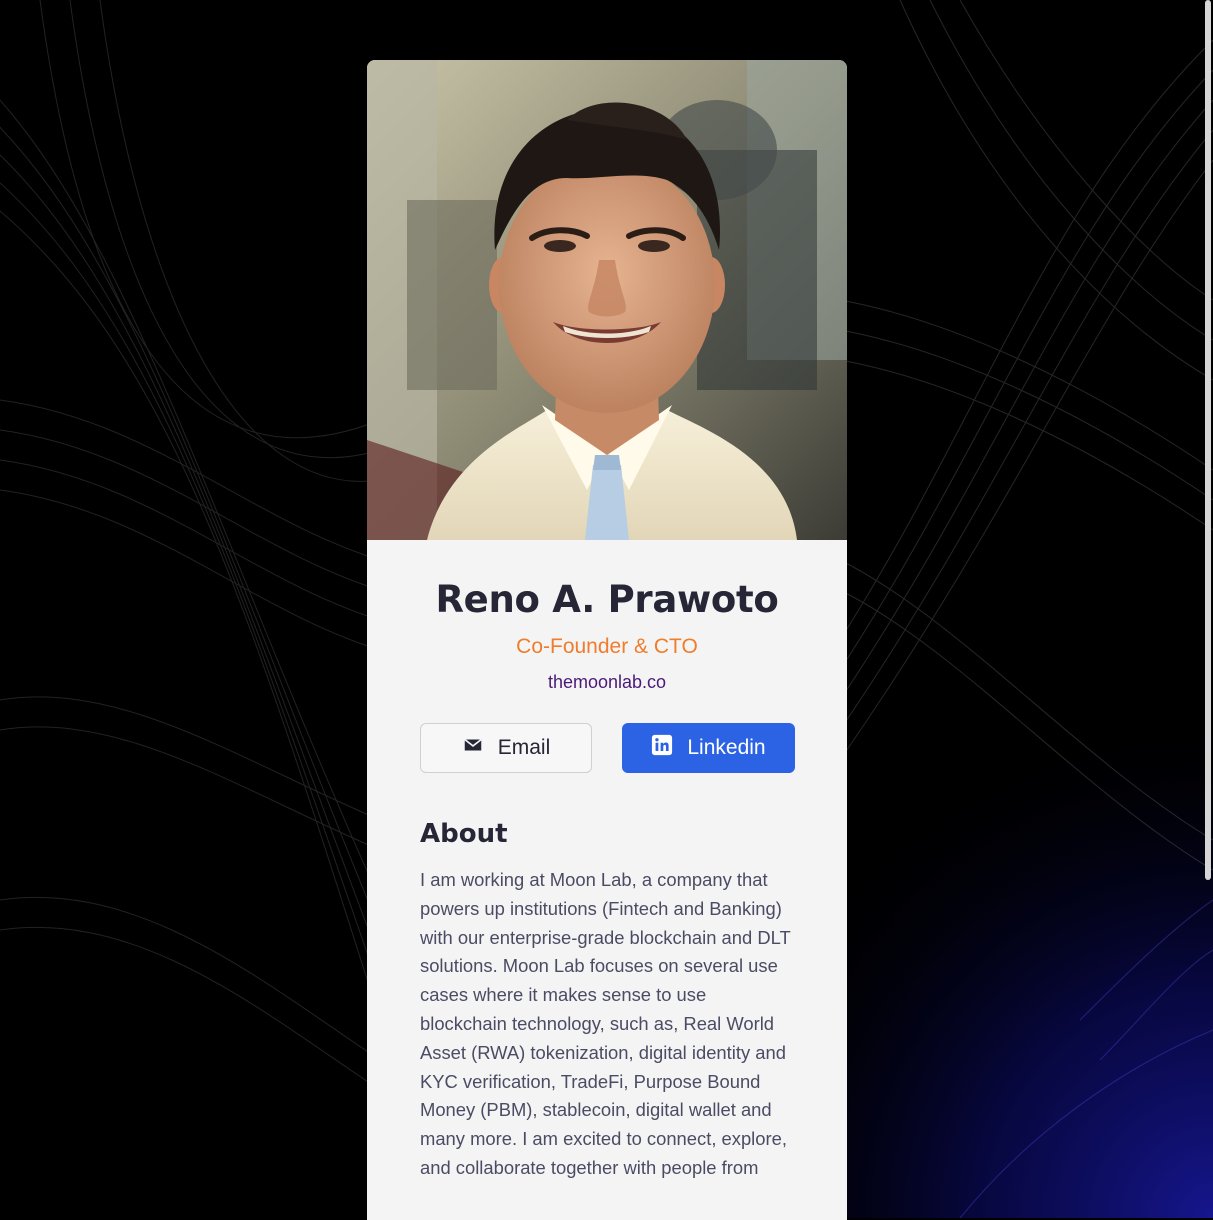 The image size is (1213, 1220). I want to click on envelope-icon, so click(473, 745).